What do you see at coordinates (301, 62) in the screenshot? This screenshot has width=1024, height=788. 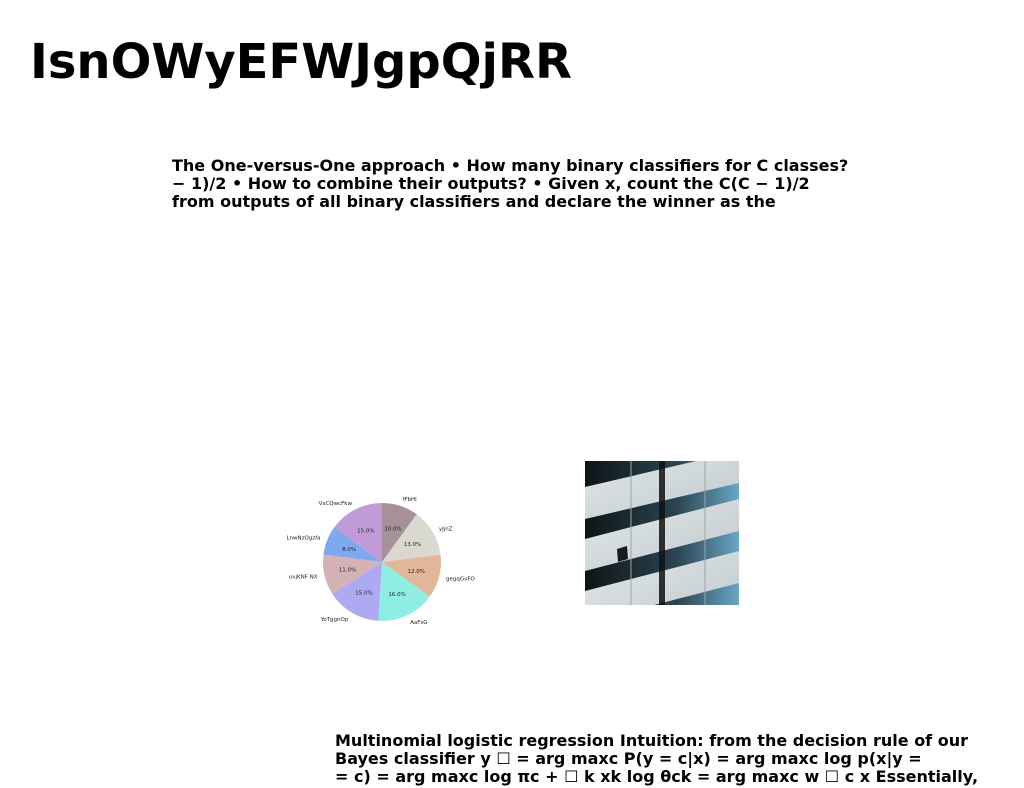 I see `page-title: IsnOWyEFWJgpQjRR` at bounding box center [301, 62].